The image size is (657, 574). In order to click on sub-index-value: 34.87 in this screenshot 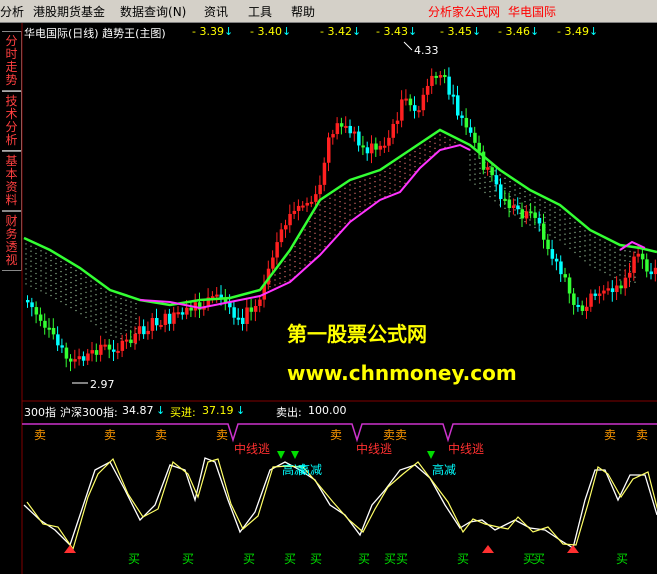, I will do `click(138, 410)`.